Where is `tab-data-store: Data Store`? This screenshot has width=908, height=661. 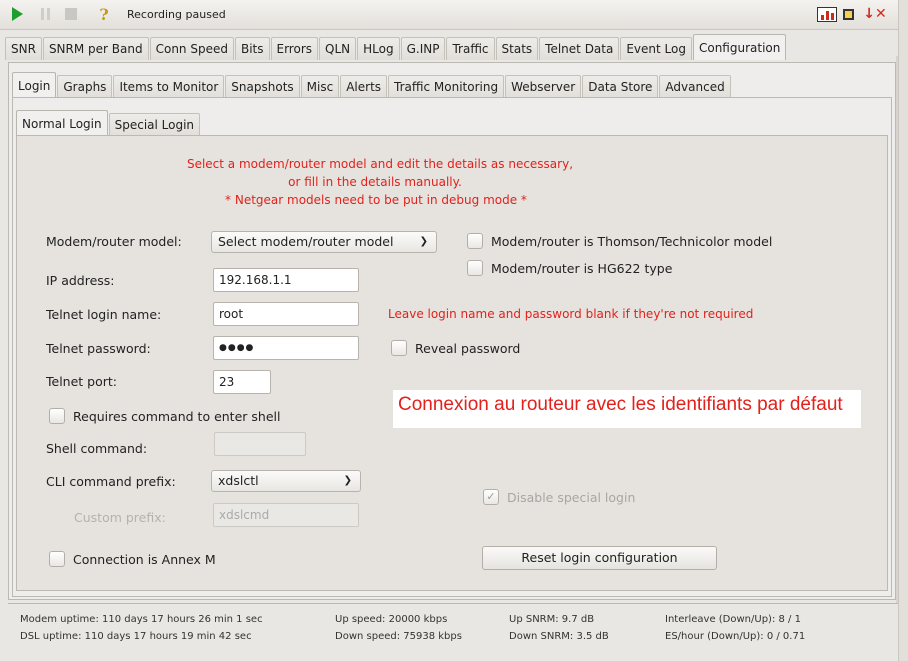
tab-data-store: Data Store is located at coordinates (620, 86).